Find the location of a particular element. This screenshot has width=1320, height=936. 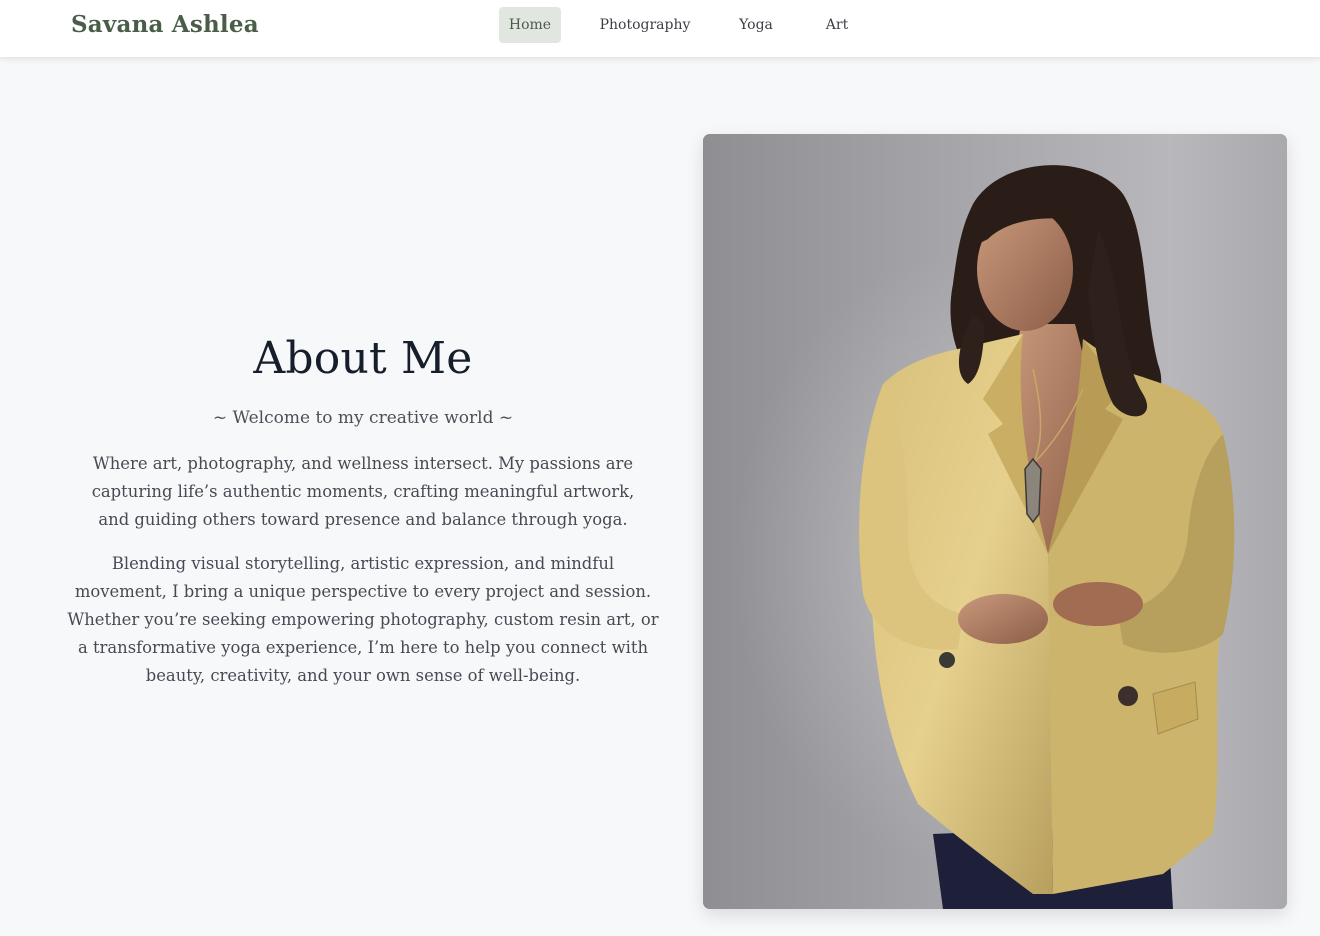

nav-link-photography: Photography is located at coordinates (645, 25).